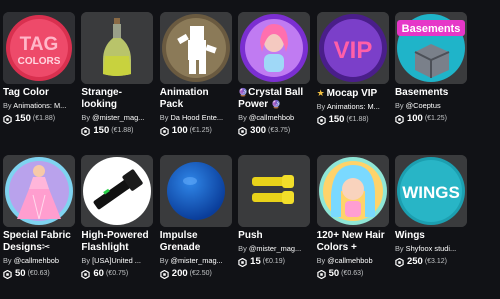 The height and width of the screenshot is (299, 500). I want to click on hair-colors-thumbnail, so click(352, 191).